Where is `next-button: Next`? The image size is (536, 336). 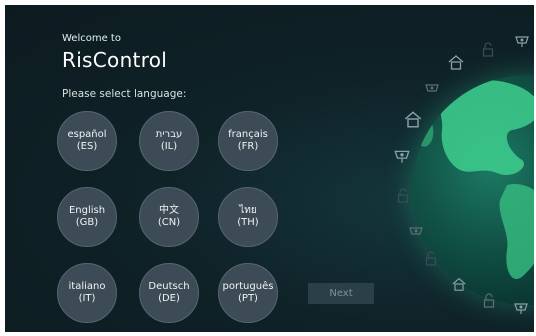 next-button: Next is located at coordinates (341, 293).